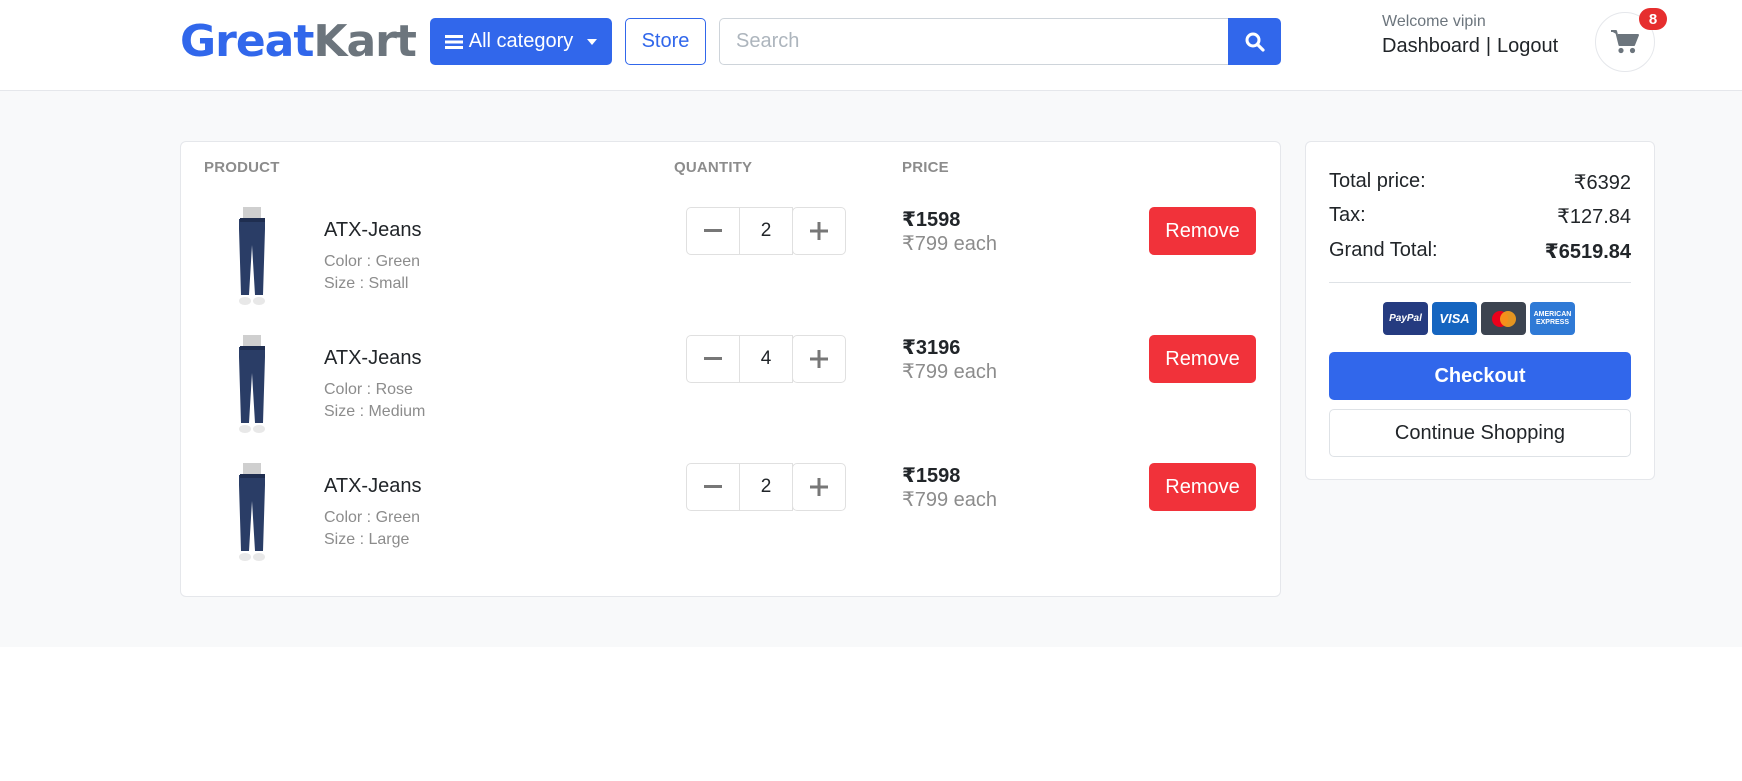 This screenshot has height=781, width=1742. What do you see at coordinates (974, 41) in the screenshot?
I see `search-input` at bounding box center [974, 41].